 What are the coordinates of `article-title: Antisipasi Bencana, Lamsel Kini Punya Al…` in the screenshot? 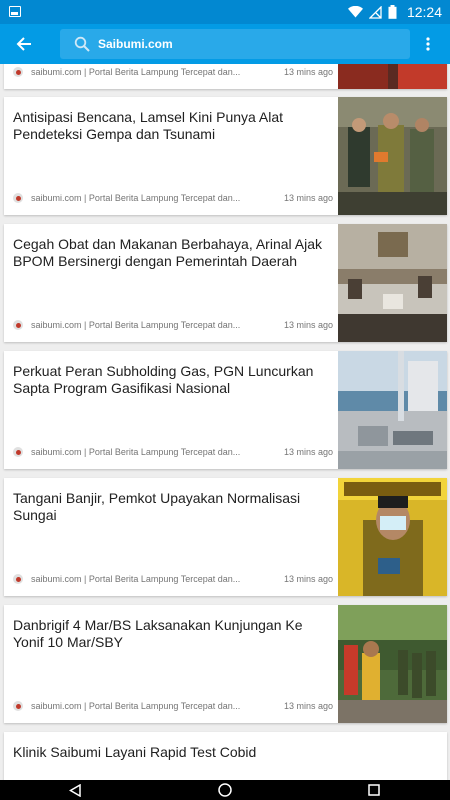 It's located at (148, 125).